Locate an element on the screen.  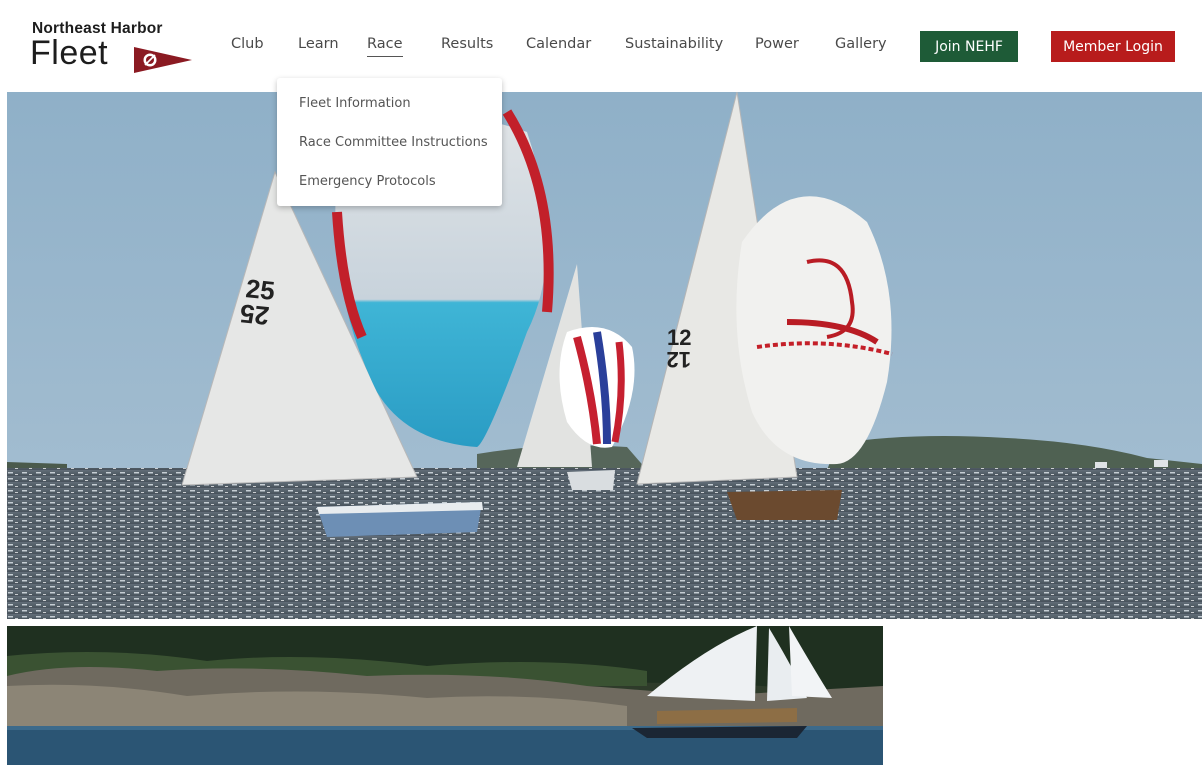
nav-calendar: Calendar is located at coordinates (558, 44).